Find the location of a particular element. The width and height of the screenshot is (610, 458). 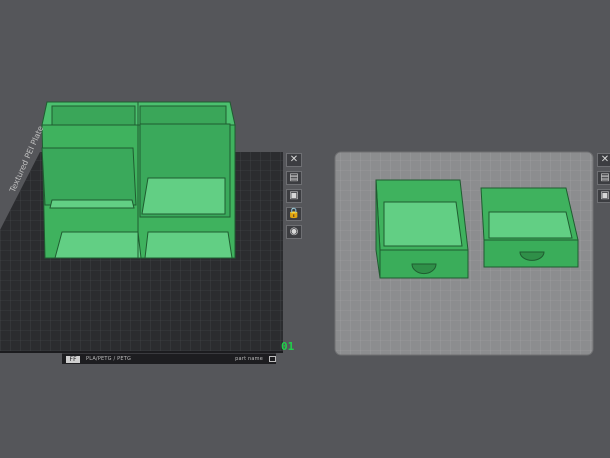

bed-material-text: PLA/PETG / PETG is located at coordinates (109, 359).